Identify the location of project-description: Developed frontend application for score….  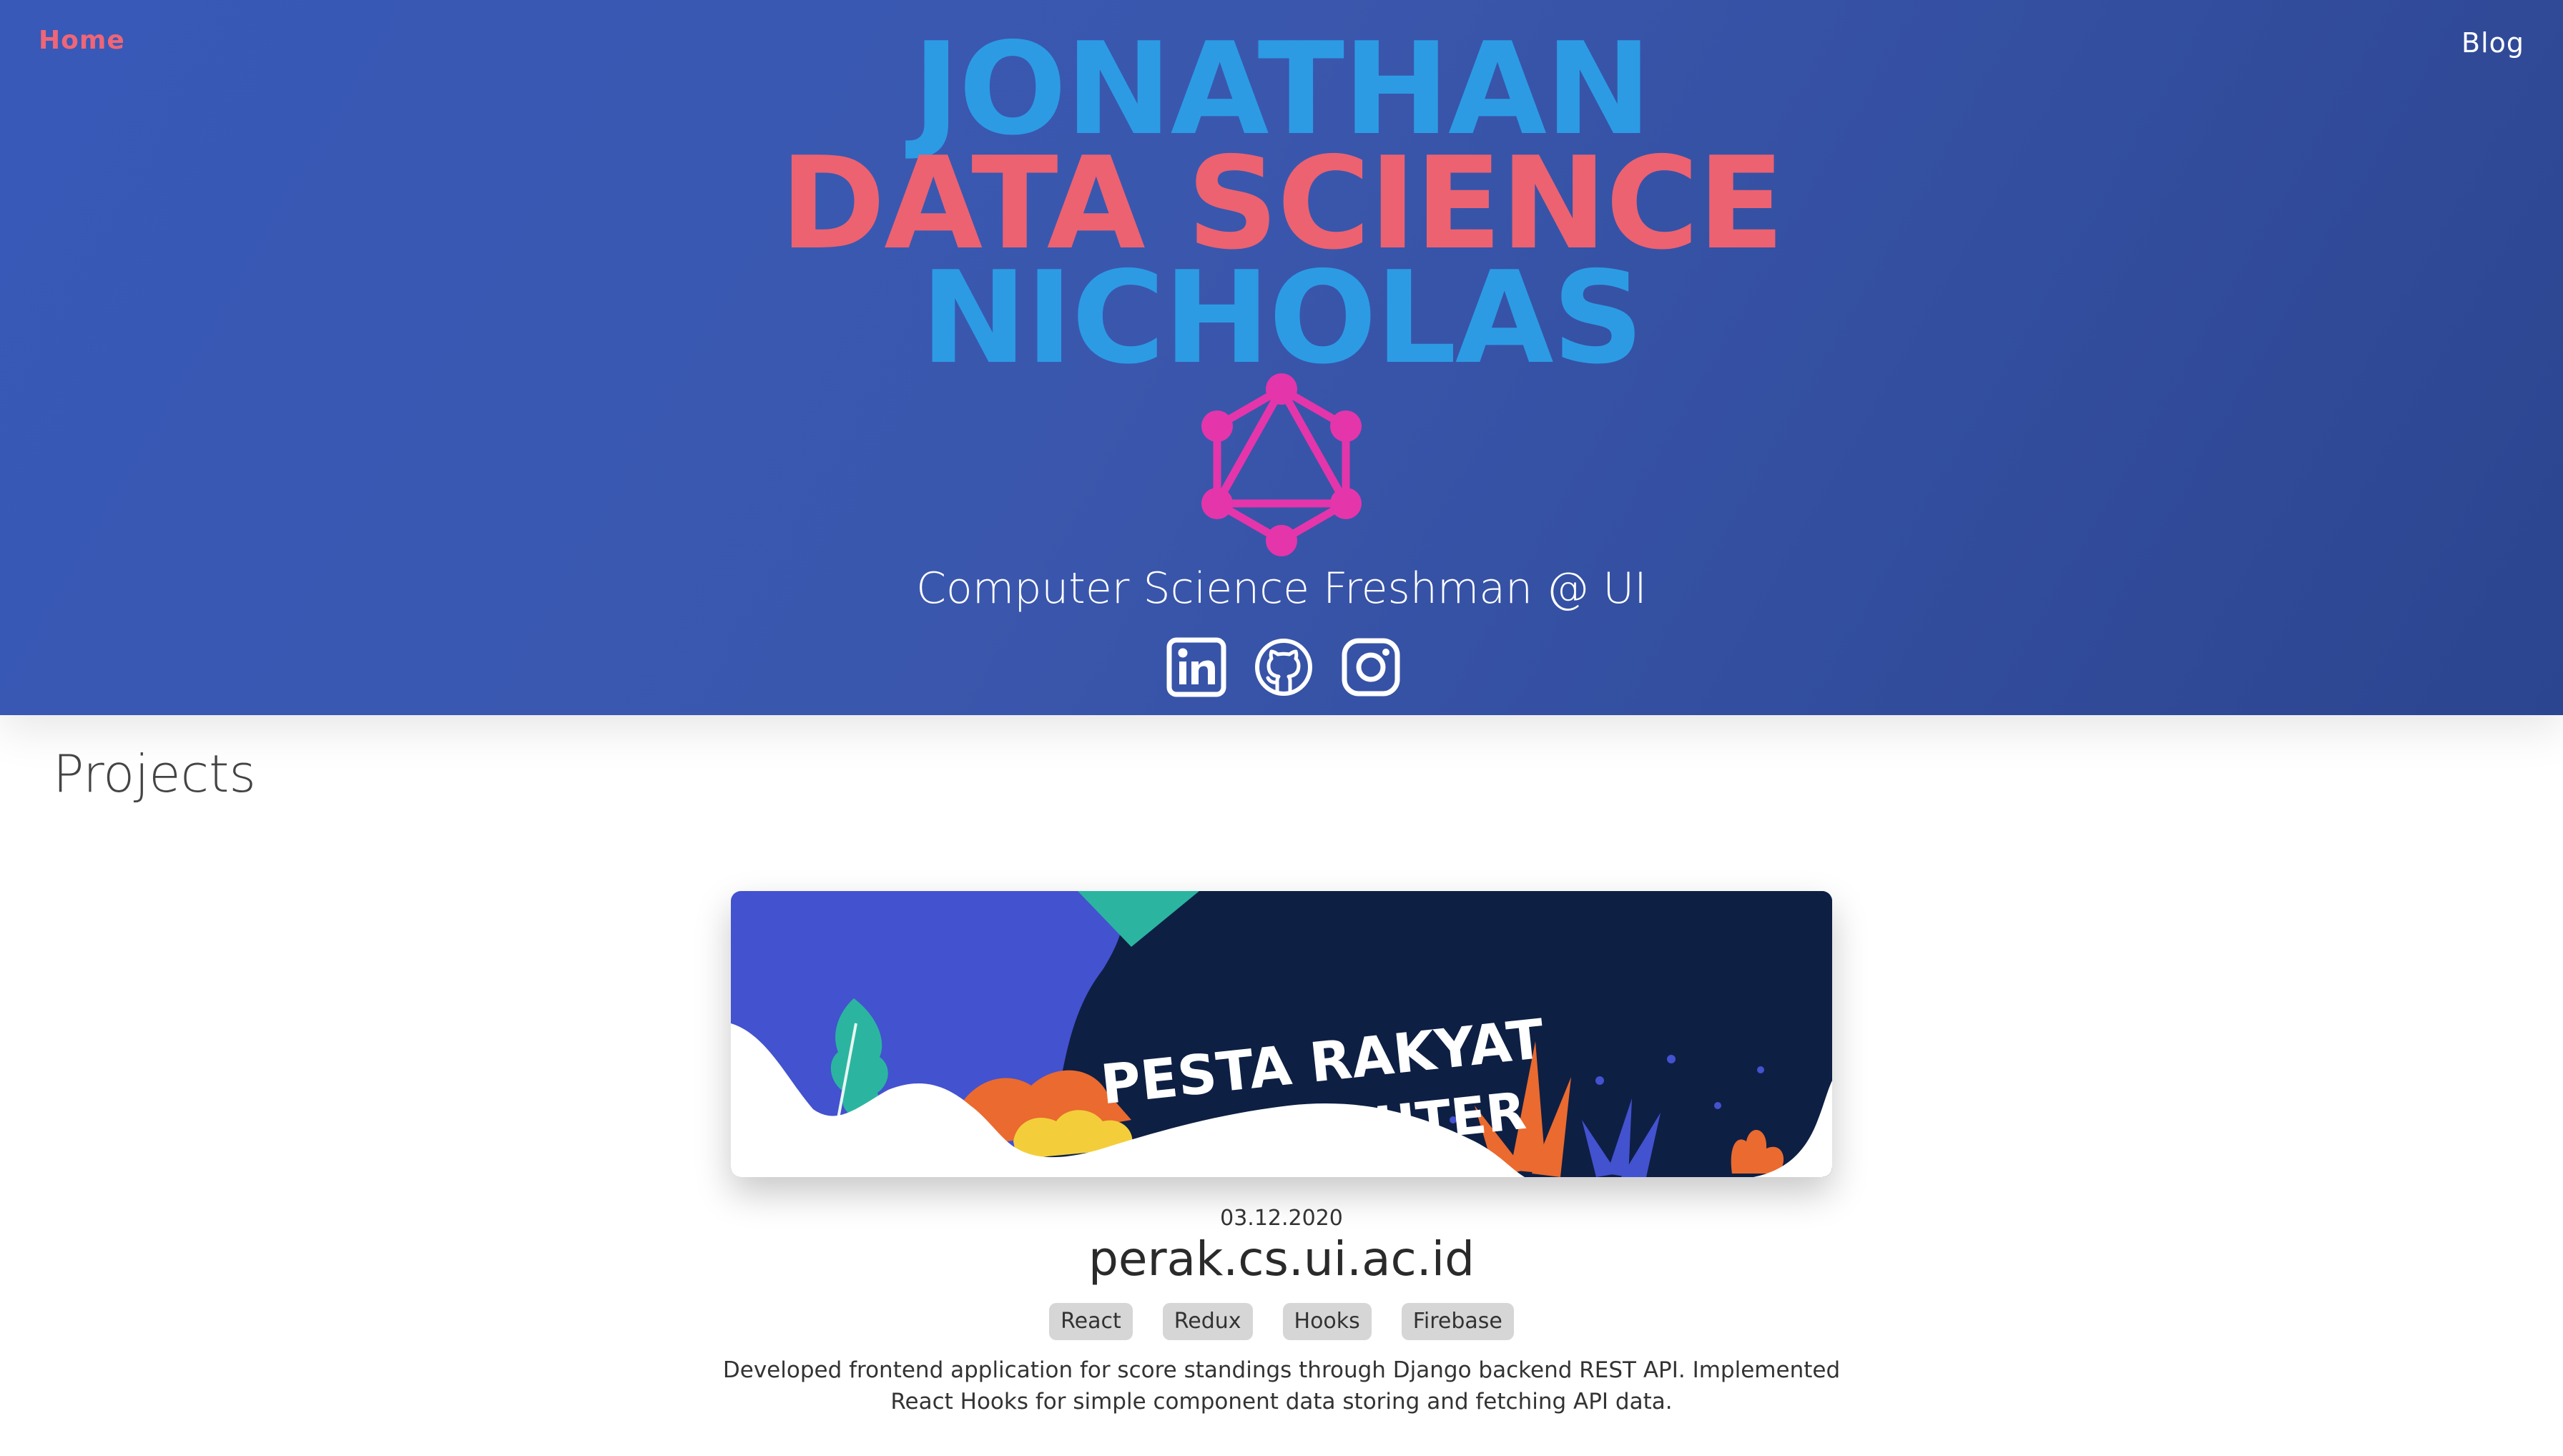
(1281, 1386).